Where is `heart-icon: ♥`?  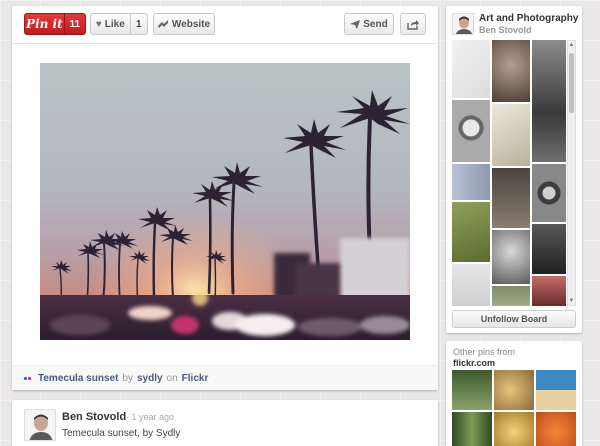 heart-icon: ♥ is located at coordinates (98, 24).